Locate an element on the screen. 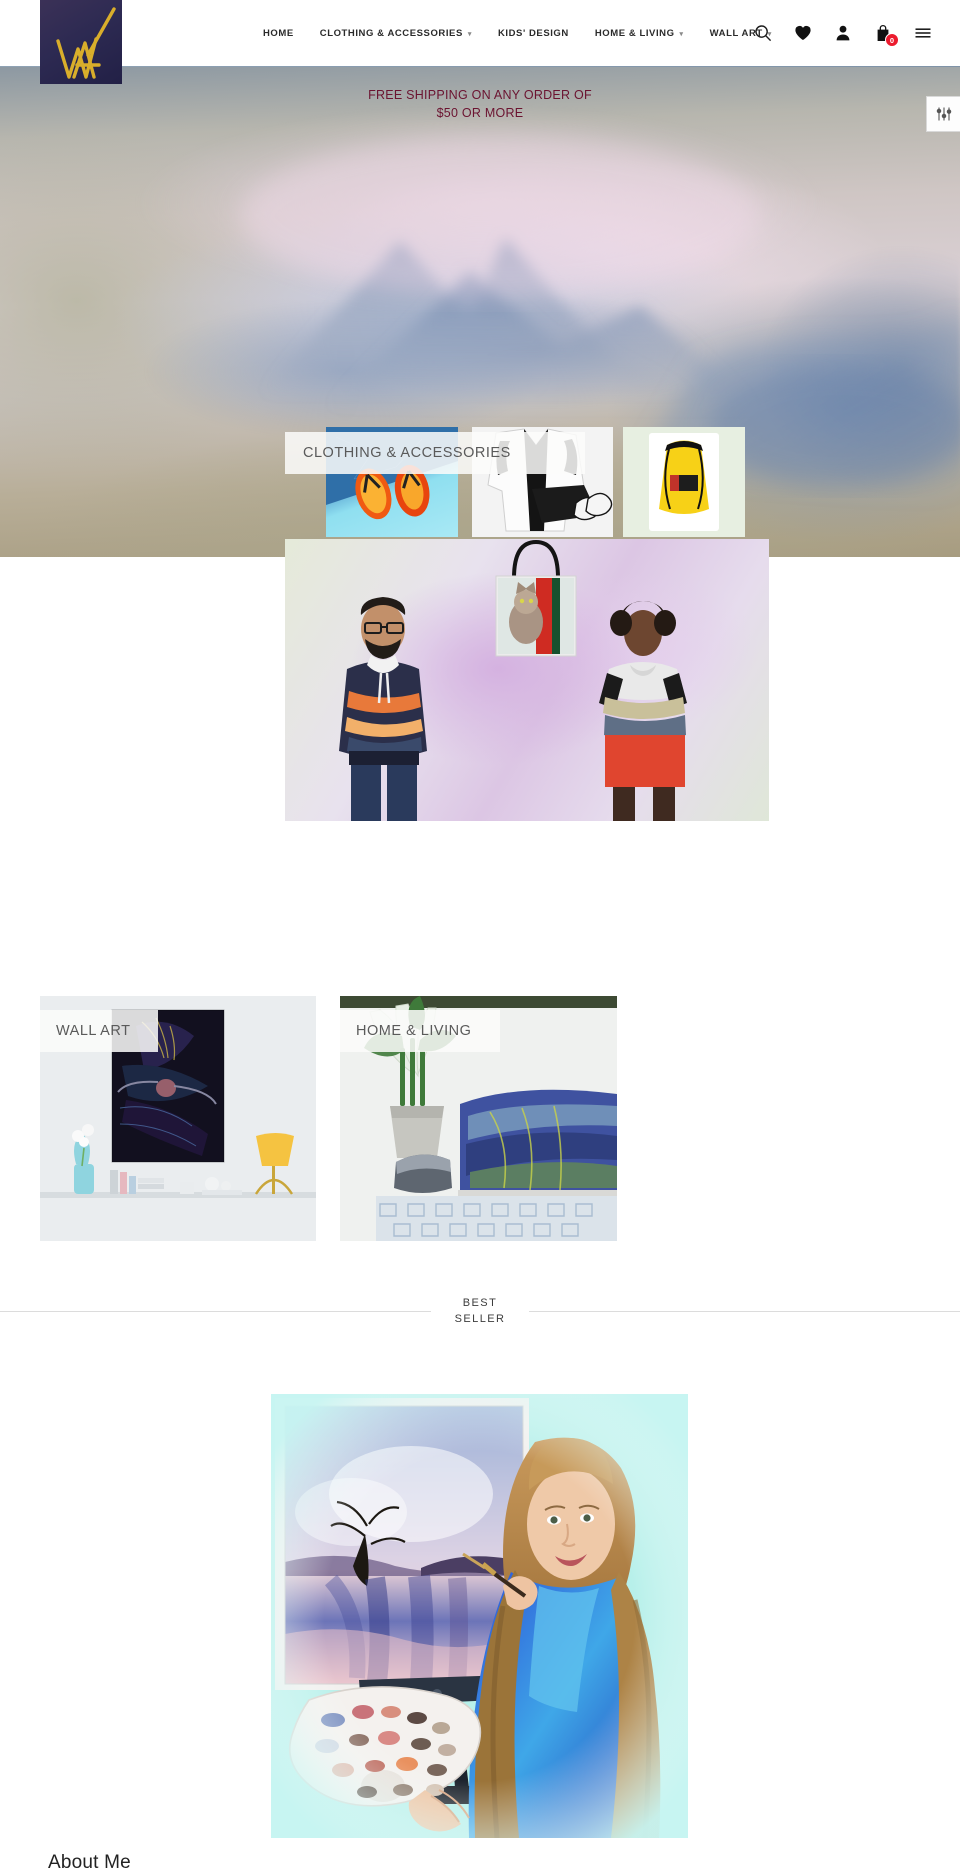  header-icon-group: 0 is located at coordinates (843, 33).